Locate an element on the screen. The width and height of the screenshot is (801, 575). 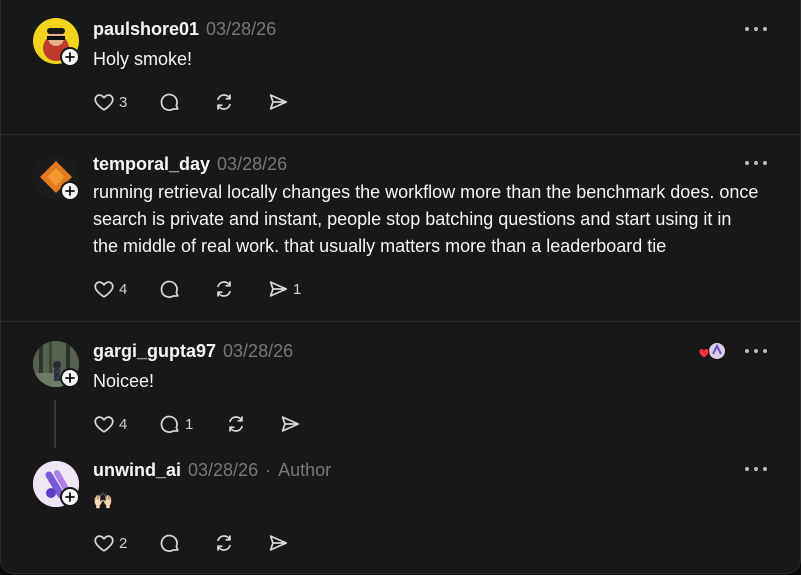
post-header: gargi_gupta97 03/28/26 is located at coordinates (193, 351).